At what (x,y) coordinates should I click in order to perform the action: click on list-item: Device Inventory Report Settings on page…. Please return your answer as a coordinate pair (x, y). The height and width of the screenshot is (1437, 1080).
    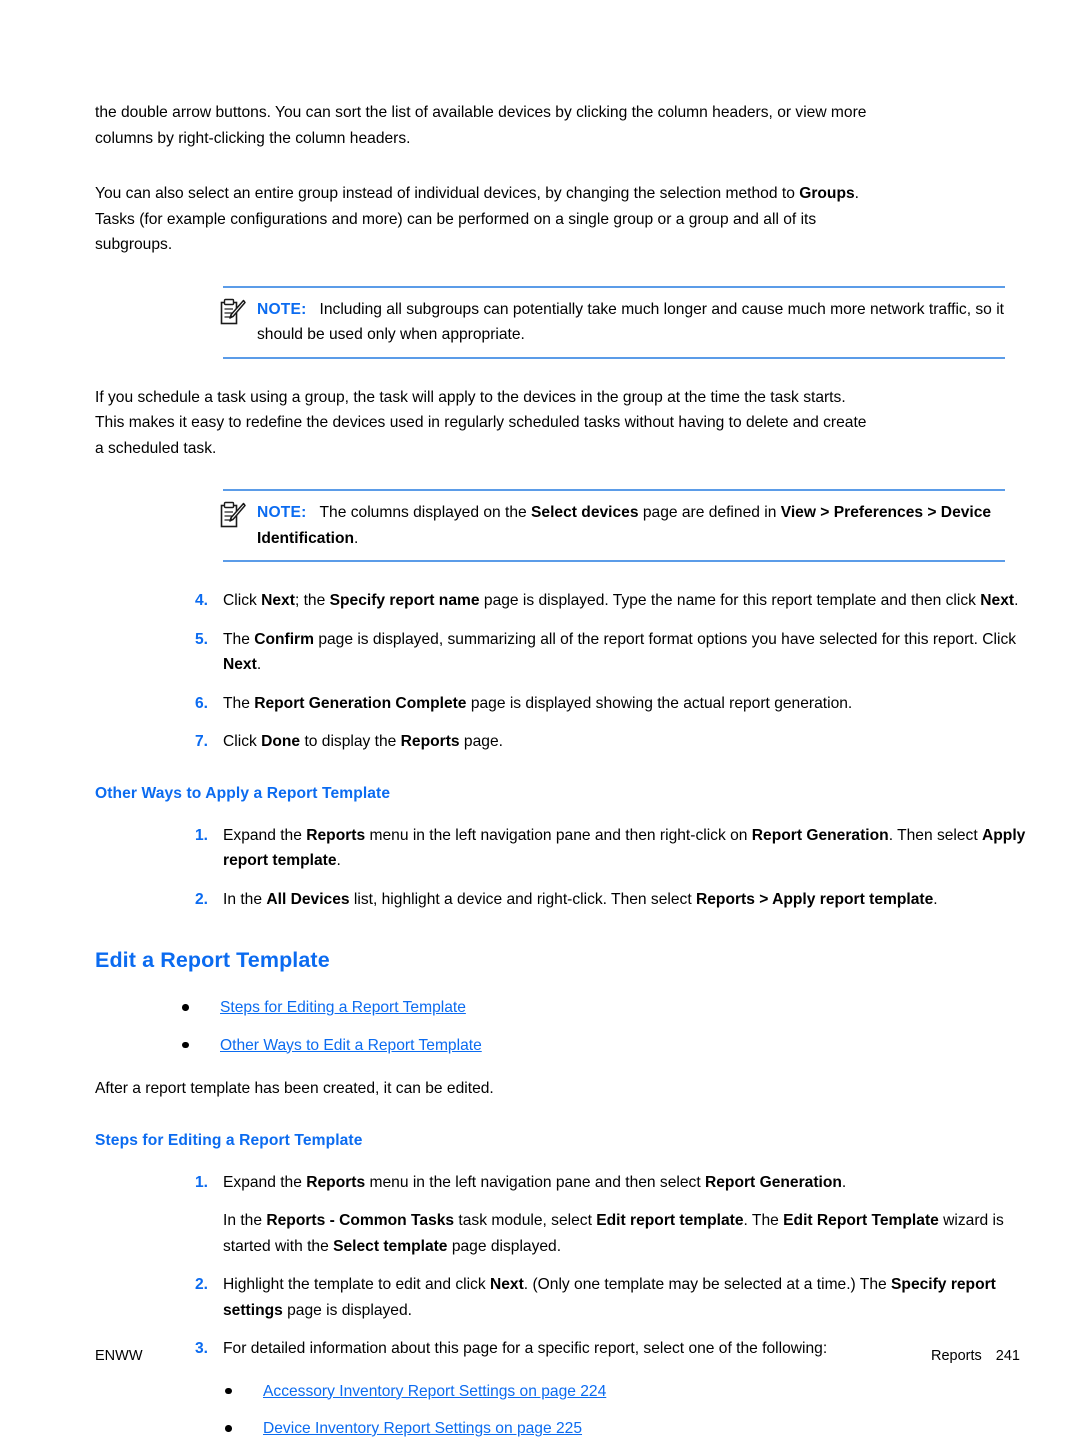
    Looking at the image, I should click on (614, 1426).